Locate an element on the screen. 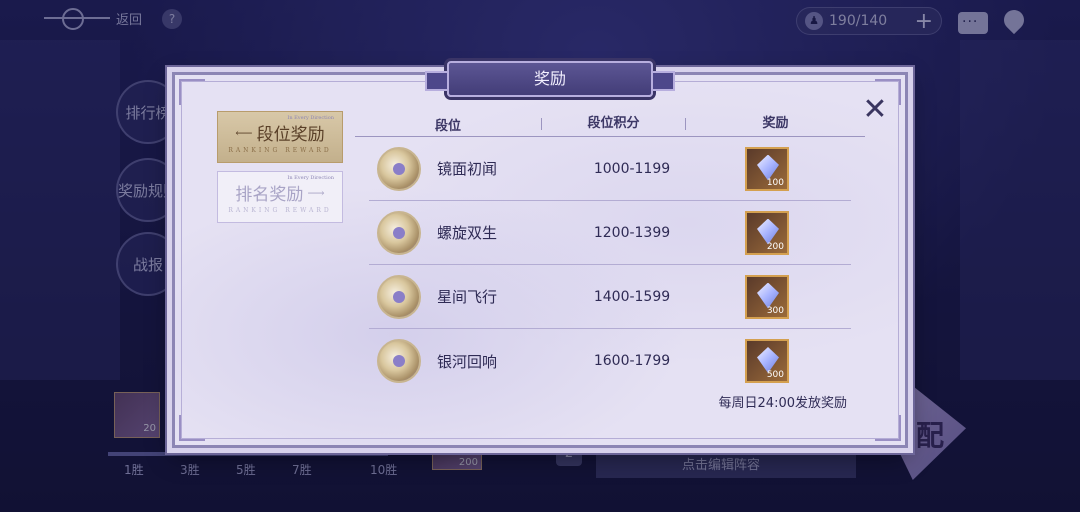 This screenshot has width=1080, height=512. rank-score: 1200-1399 is located at coordinates (632, 232).